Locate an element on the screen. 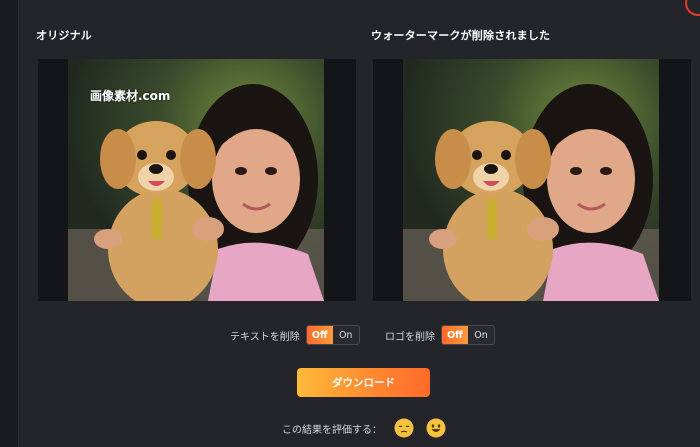 This screenshot has width=700, height=447. rating-row: この結果を評価する： is located at coordinates (364, 428).